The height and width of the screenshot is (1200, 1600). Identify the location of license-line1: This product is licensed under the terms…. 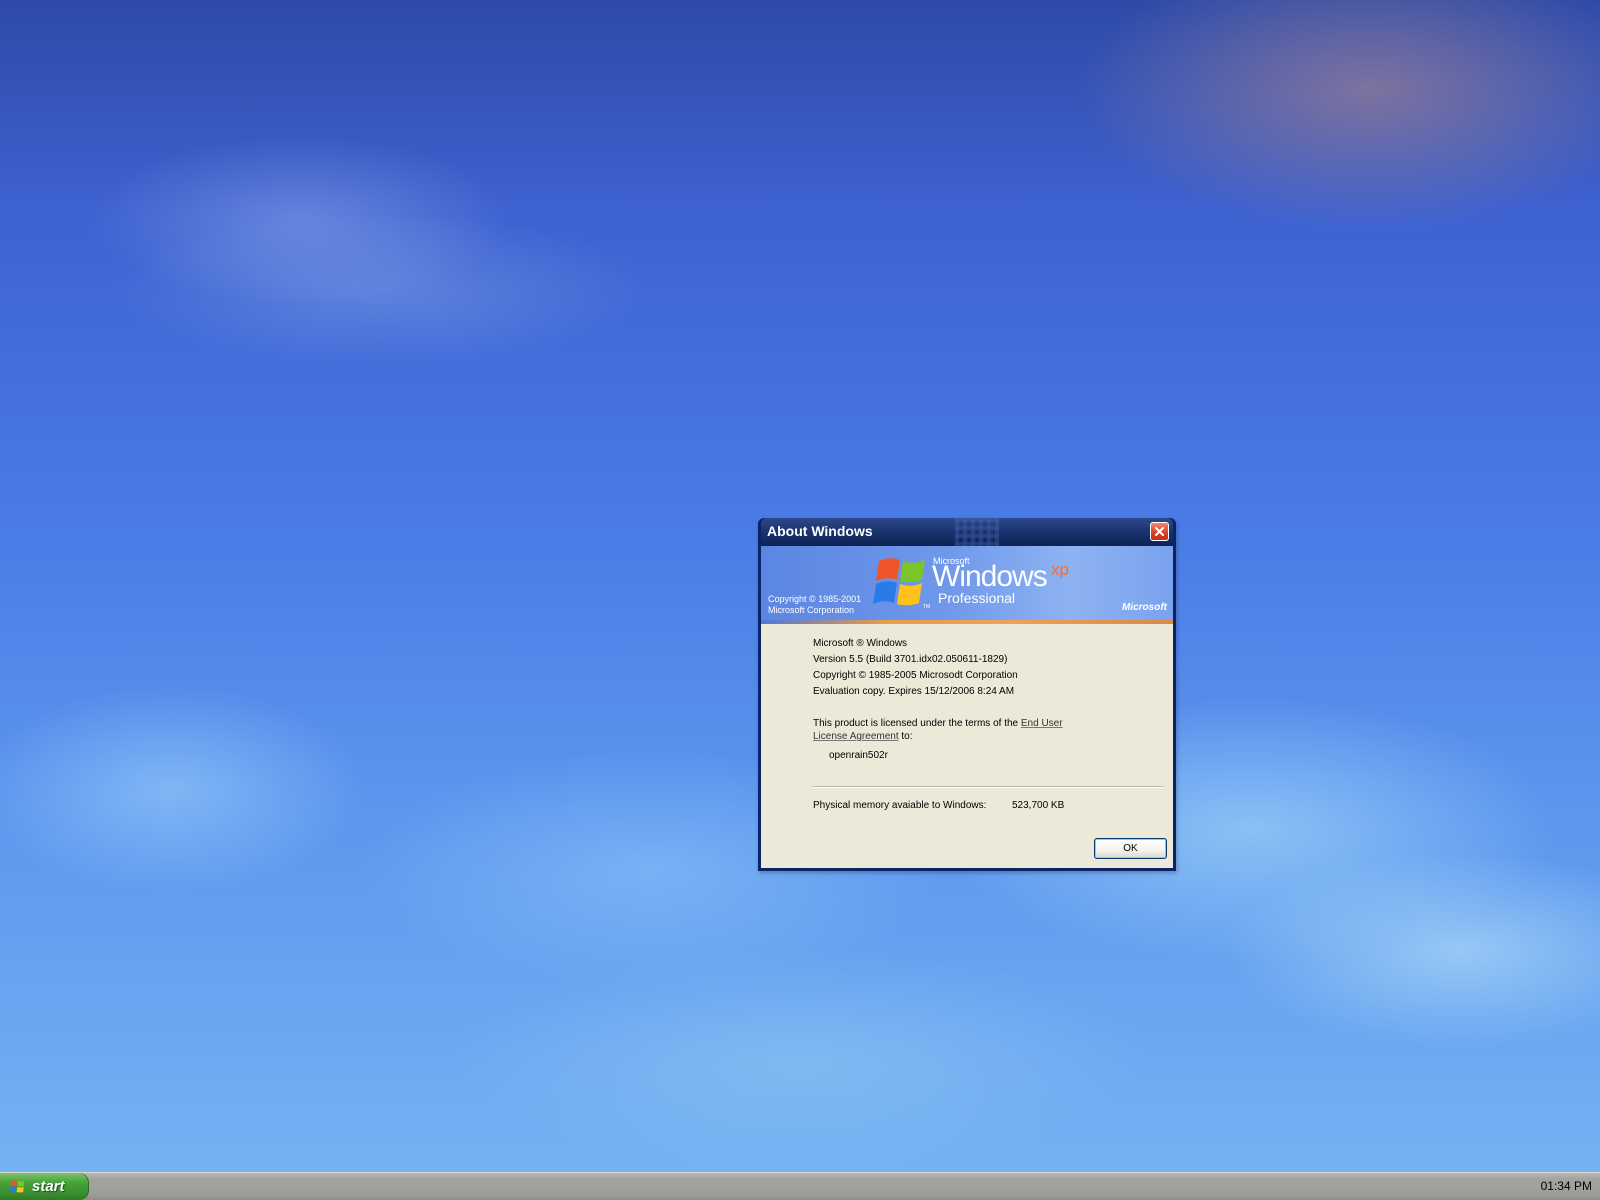
(938, 723).